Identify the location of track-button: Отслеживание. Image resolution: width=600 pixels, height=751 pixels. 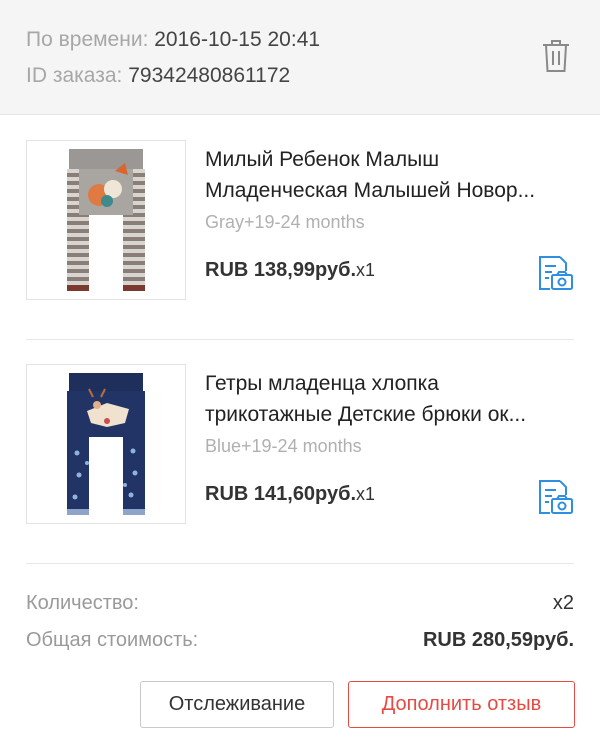
(237, 704).